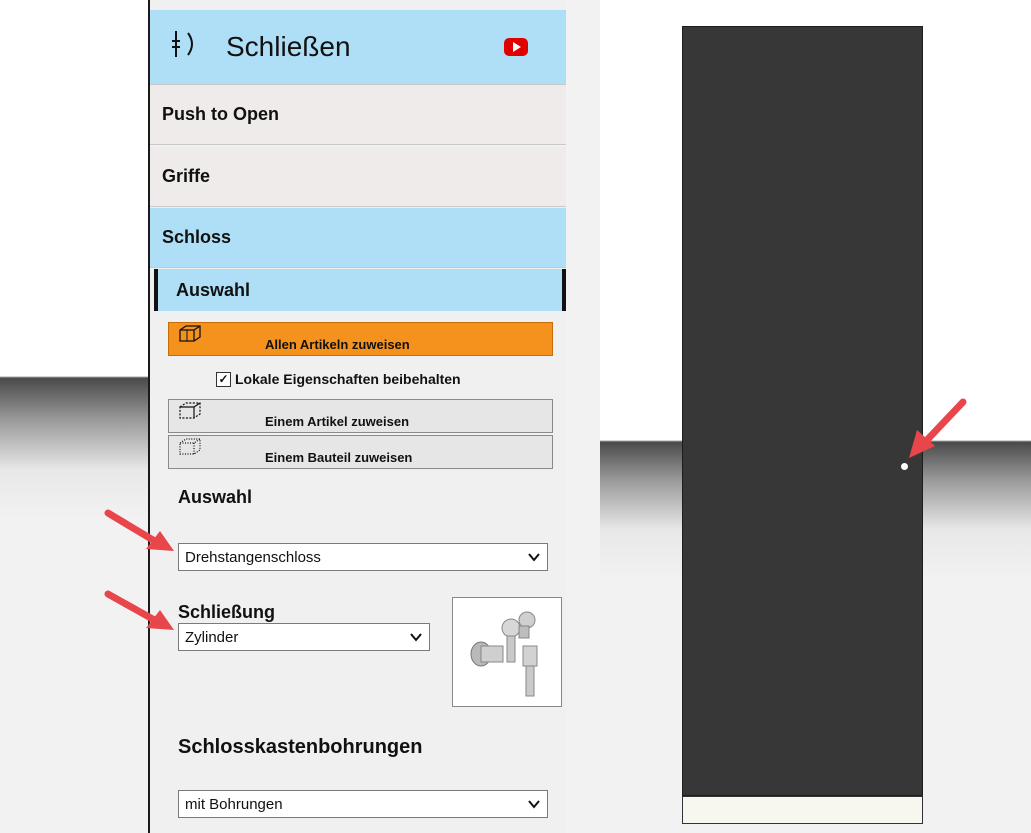 The width and height of the screenshot is (1031, 833). I want to click on dropdown-value: mit Bohrungen, so click(234, 804).